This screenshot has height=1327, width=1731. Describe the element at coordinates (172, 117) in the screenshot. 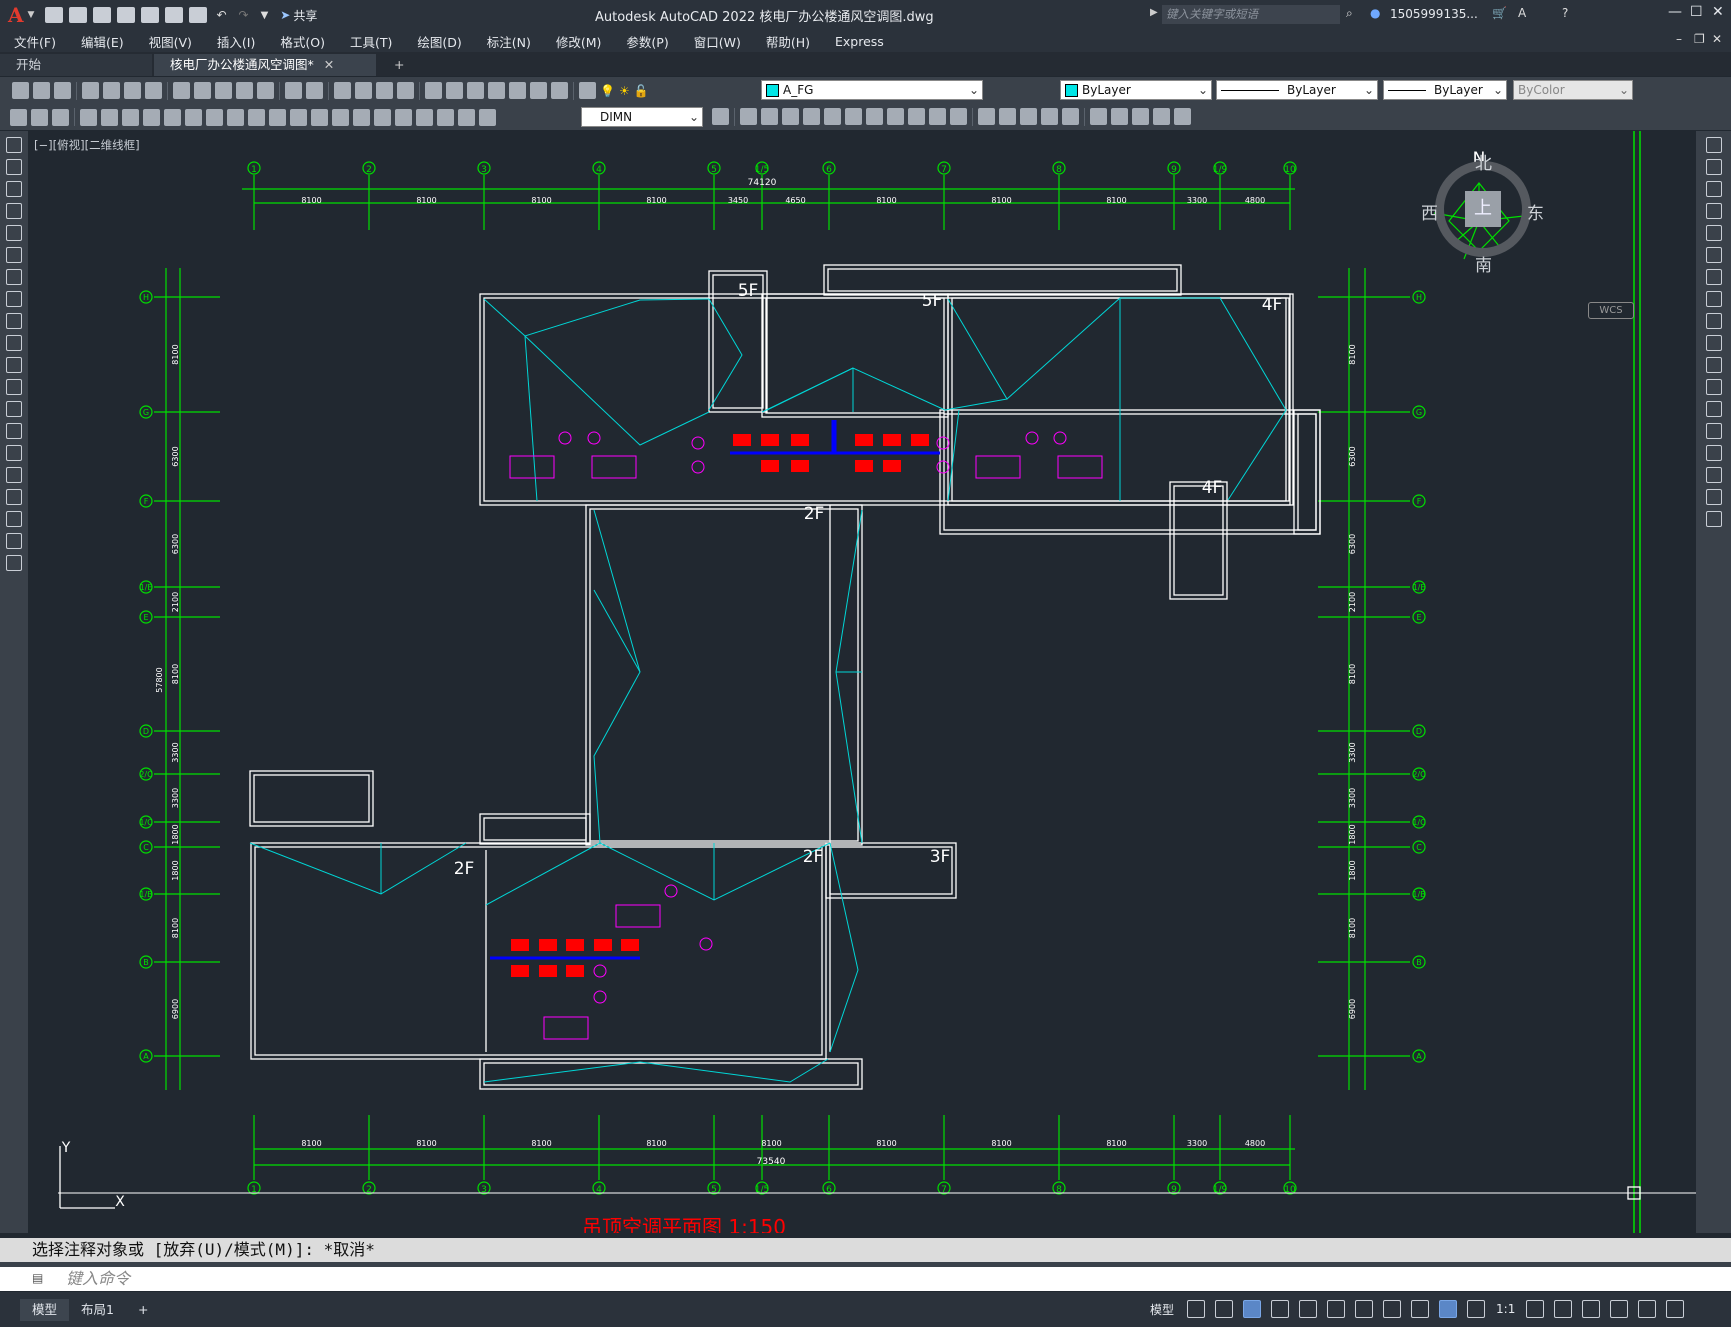

I see `radius-dim-icon` at that location.